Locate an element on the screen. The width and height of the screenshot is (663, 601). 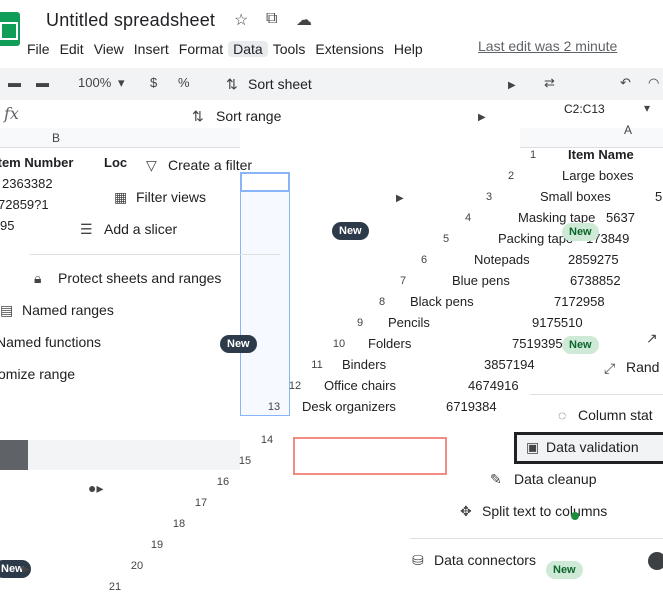
menu-file: File is located at coordinates (38, 49).